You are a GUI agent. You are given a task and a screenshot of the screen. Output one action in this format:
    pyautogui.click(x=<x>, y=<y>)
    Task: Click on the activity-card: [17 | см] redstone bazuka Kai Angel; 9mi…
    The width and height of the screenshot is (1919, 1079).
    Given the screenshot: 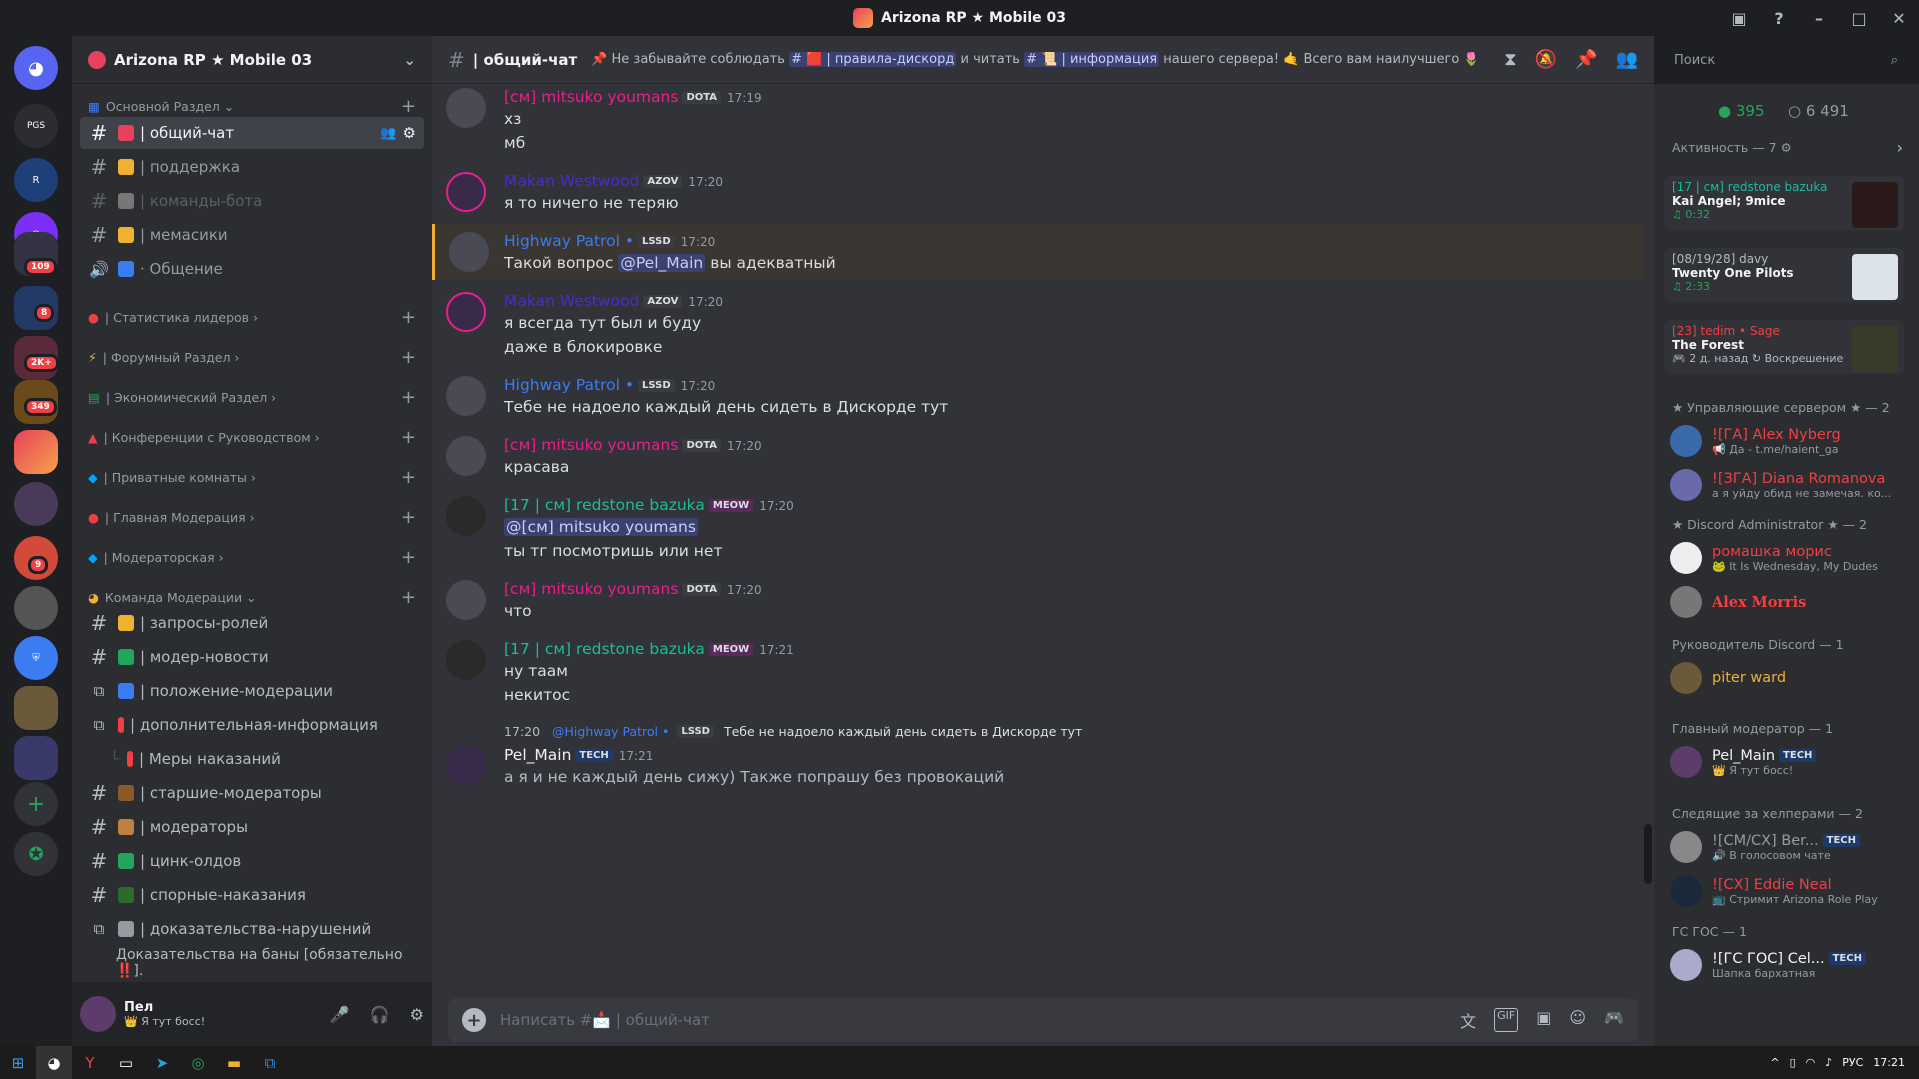 What is the action you would take?
    pyautogui.click(x=1784, y=203)
    